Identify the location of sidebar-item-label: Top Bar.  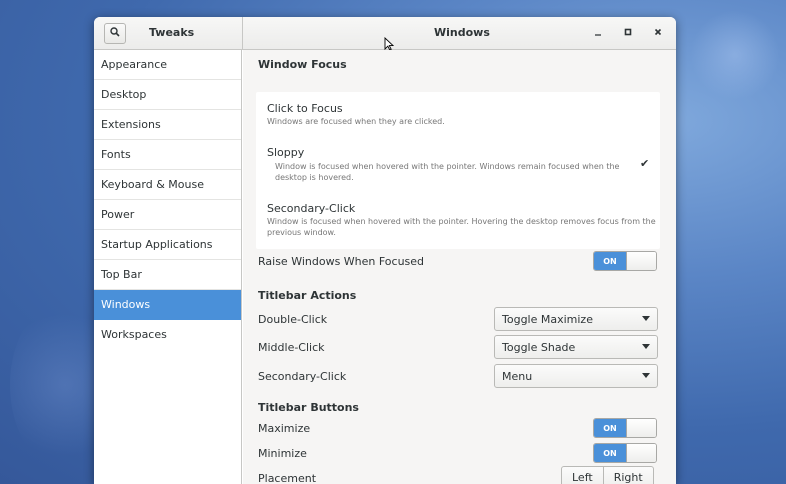
(121, 274).